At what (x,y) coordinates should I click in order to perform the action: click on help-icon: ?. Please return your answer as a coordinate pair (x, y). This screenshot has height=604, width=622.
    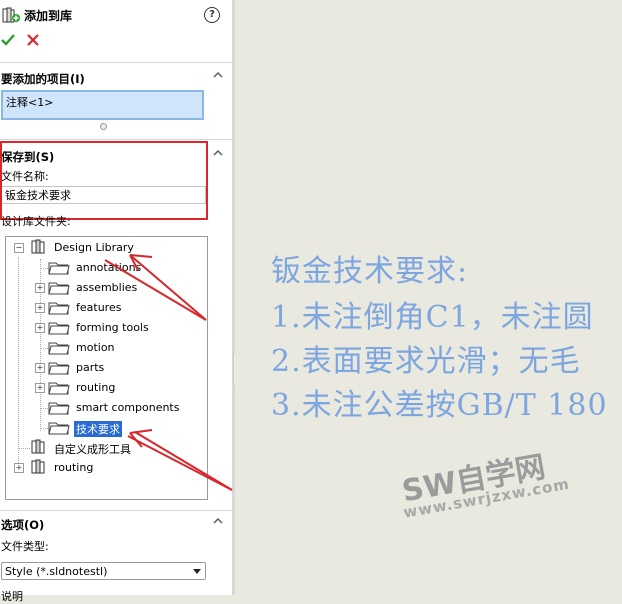
    Looking at the image, I should click on (212, 15).